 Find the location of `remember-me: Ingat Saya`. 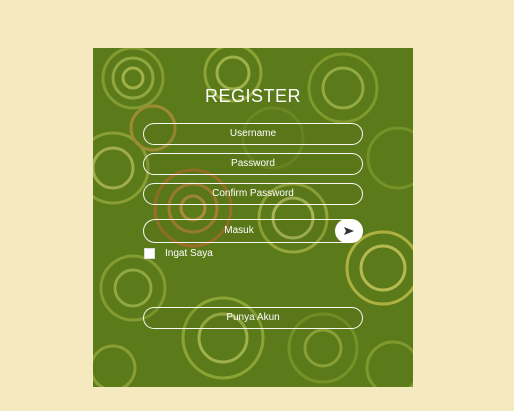

remember-me: Ingat Saya is located at coordinates (178, 253).